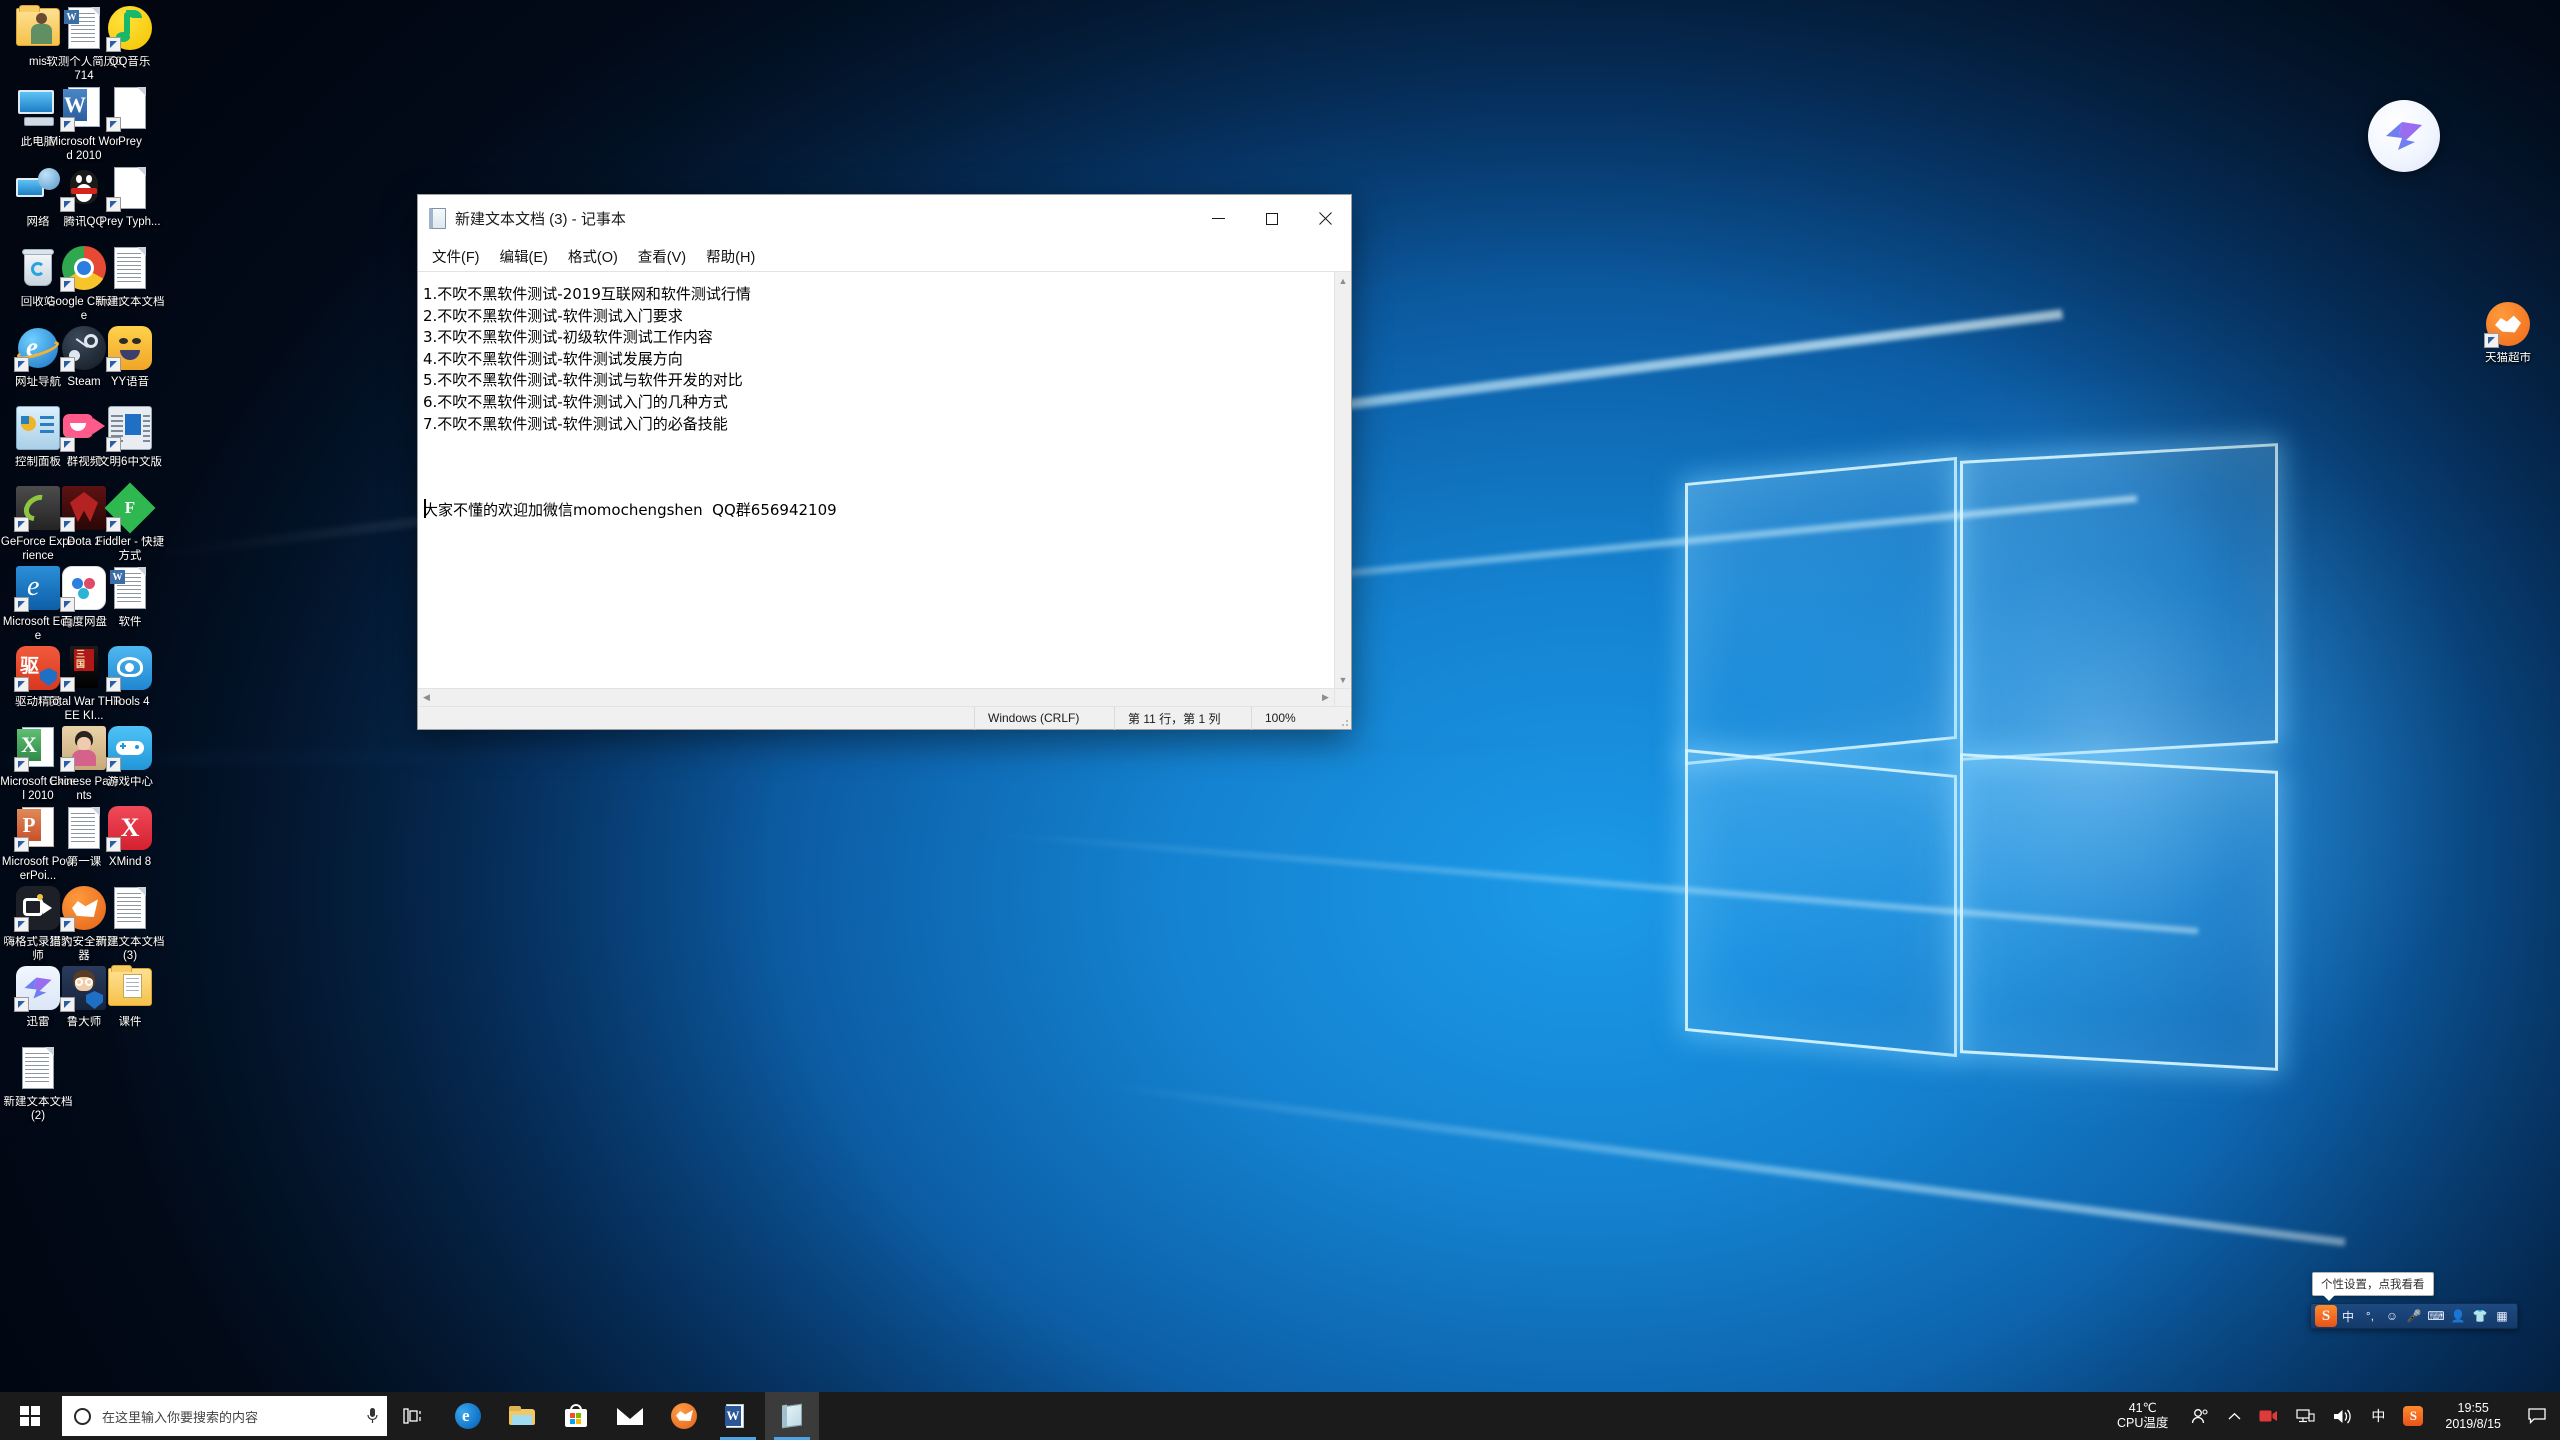  I want to click on desktop-icon-tmall: 天猫超市, so click(2508, 333).